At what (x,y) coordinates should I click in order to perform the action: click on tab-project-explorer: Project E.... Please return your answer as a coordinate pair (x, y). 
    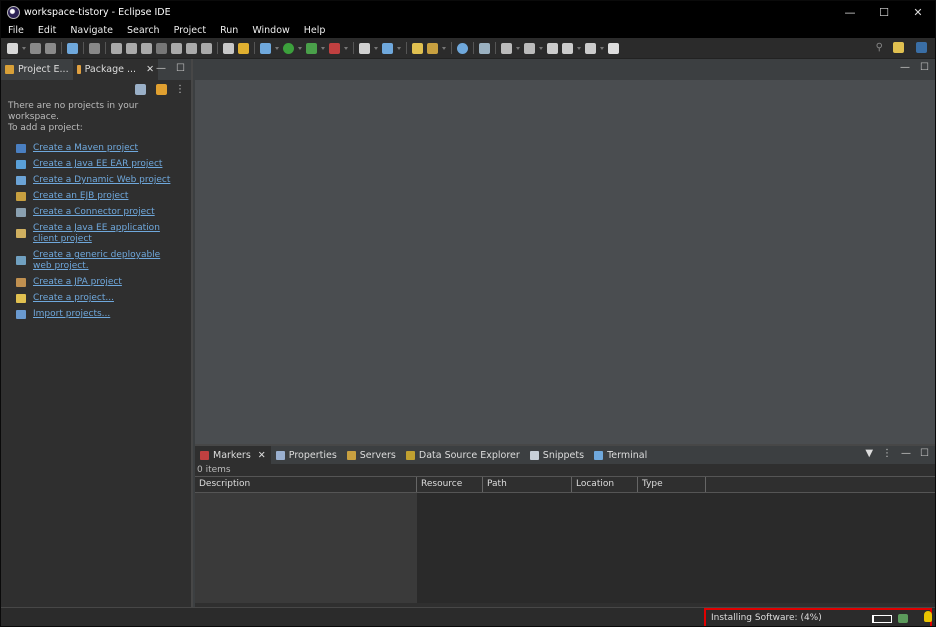
    Looking at the image, I should click on (37, 69).